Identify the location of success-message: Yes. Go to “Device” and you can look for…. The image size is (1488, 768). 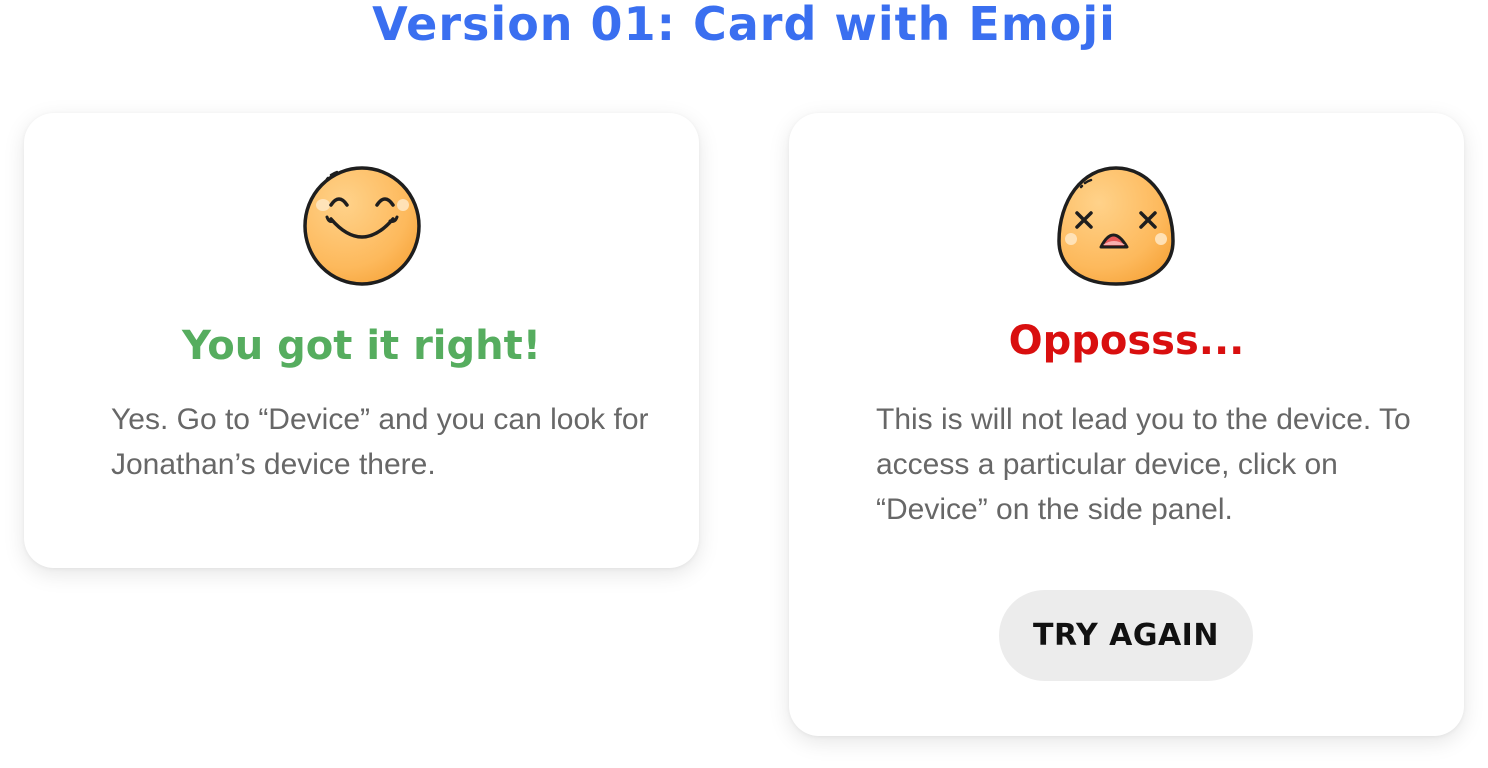
(380, 442).